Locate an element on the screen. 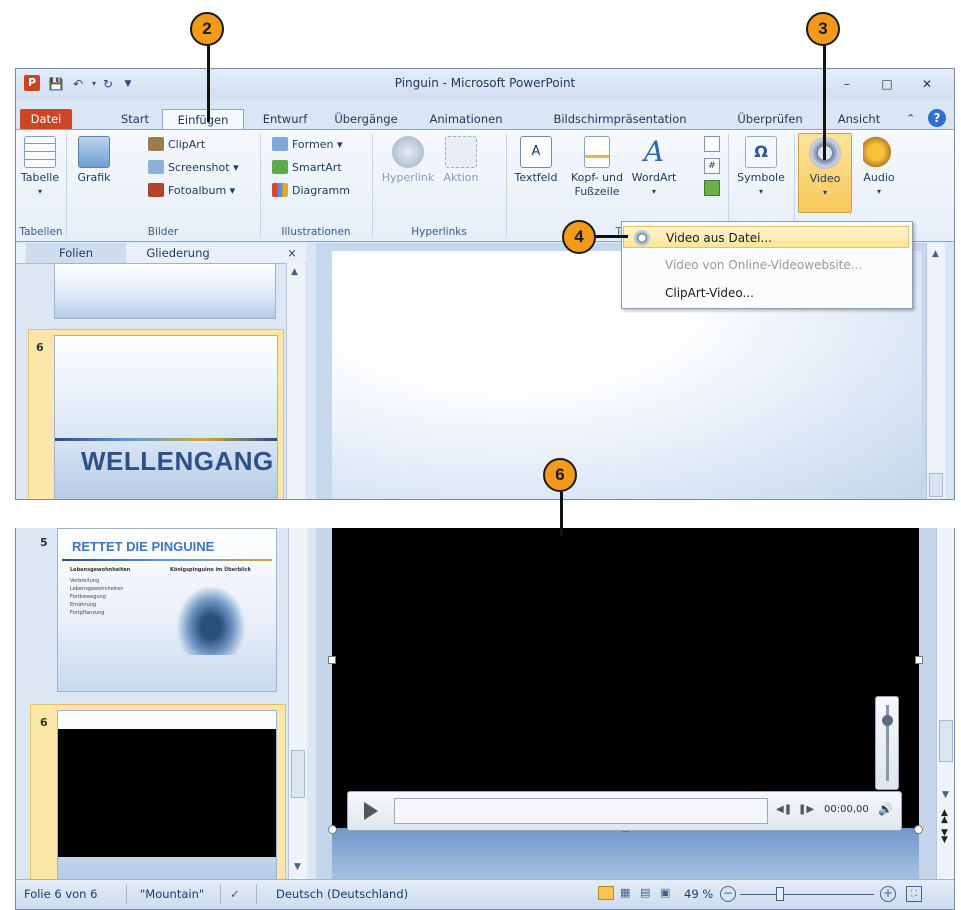  symbols-button: Ω Symbole ▾ is located at coordinates (761, 167).